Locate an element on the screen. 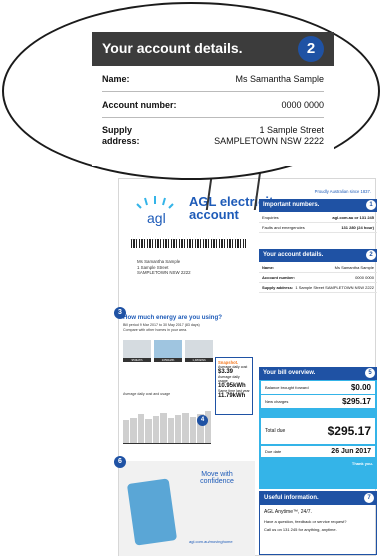  account-number-value: 0000 0000 is located at coordinates (302, 105).